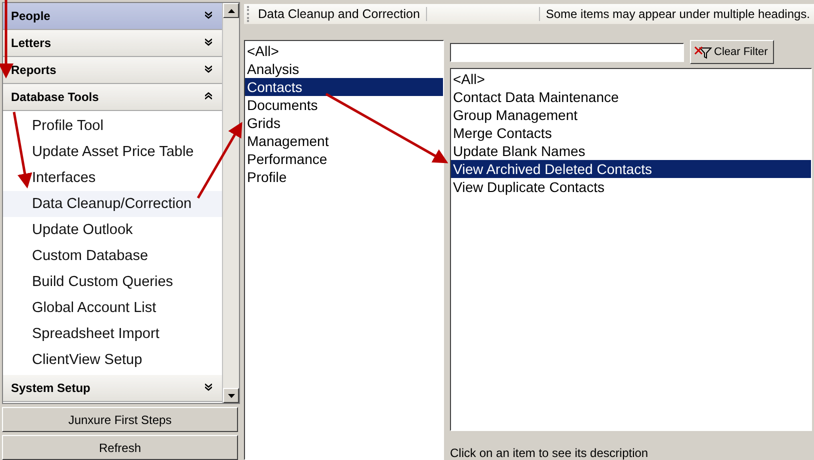 This screenshot has width=814, height=460. What do you see at coordinates (112, 126) in the screenshot?
I see `sidebar-item: Profile Tool` at bounding box center [112, 126].